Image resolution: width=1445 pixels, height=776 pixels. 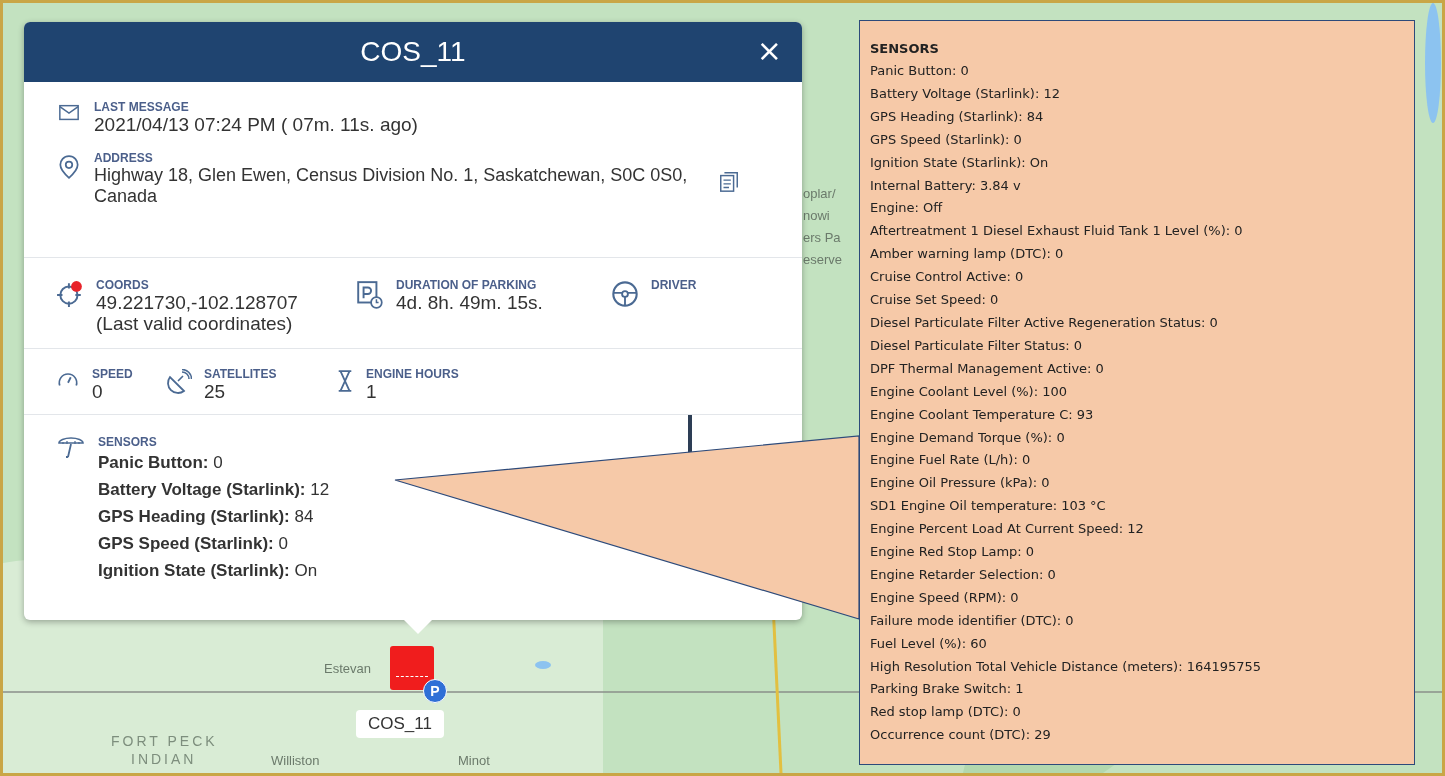 I want to click on map-label: nowi, so click(x=816, y=215).